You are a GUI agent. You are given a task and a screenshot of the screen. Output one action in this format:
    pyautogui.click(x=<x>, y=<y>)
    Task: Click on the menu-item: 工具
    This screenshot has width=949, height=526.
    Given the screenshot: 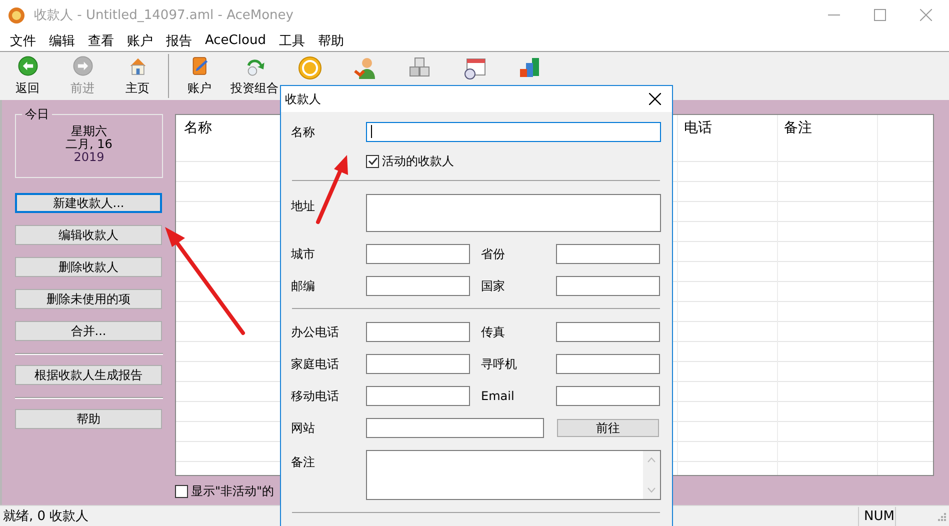 What is the action you would take?
    pyautogui.click(x=291, y=41)
    